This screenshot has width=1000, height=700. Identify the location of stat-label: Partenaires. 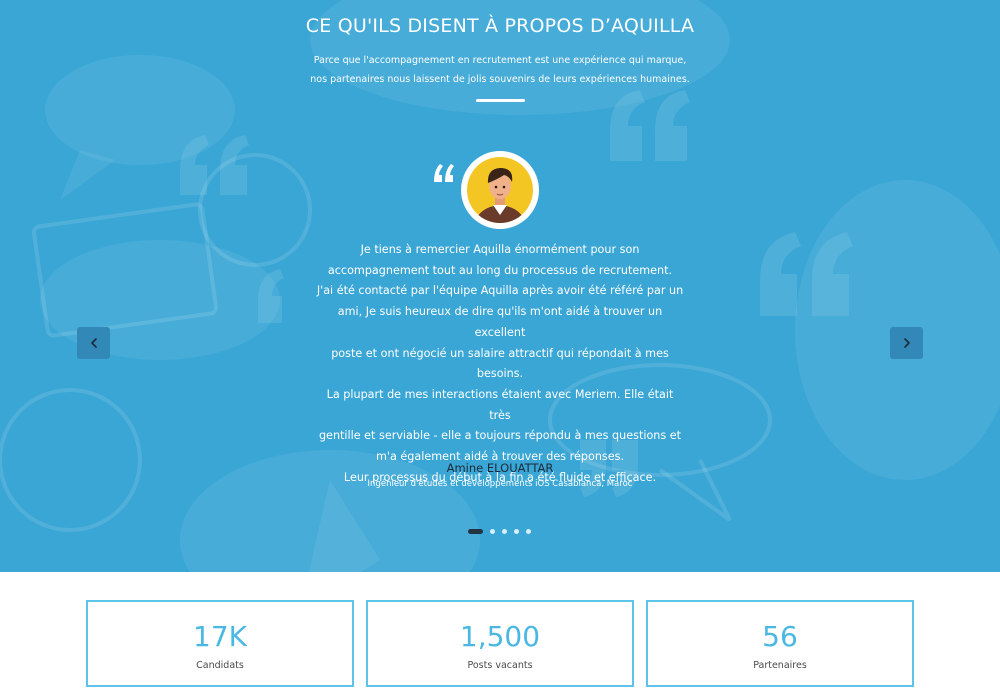
(780, 665).